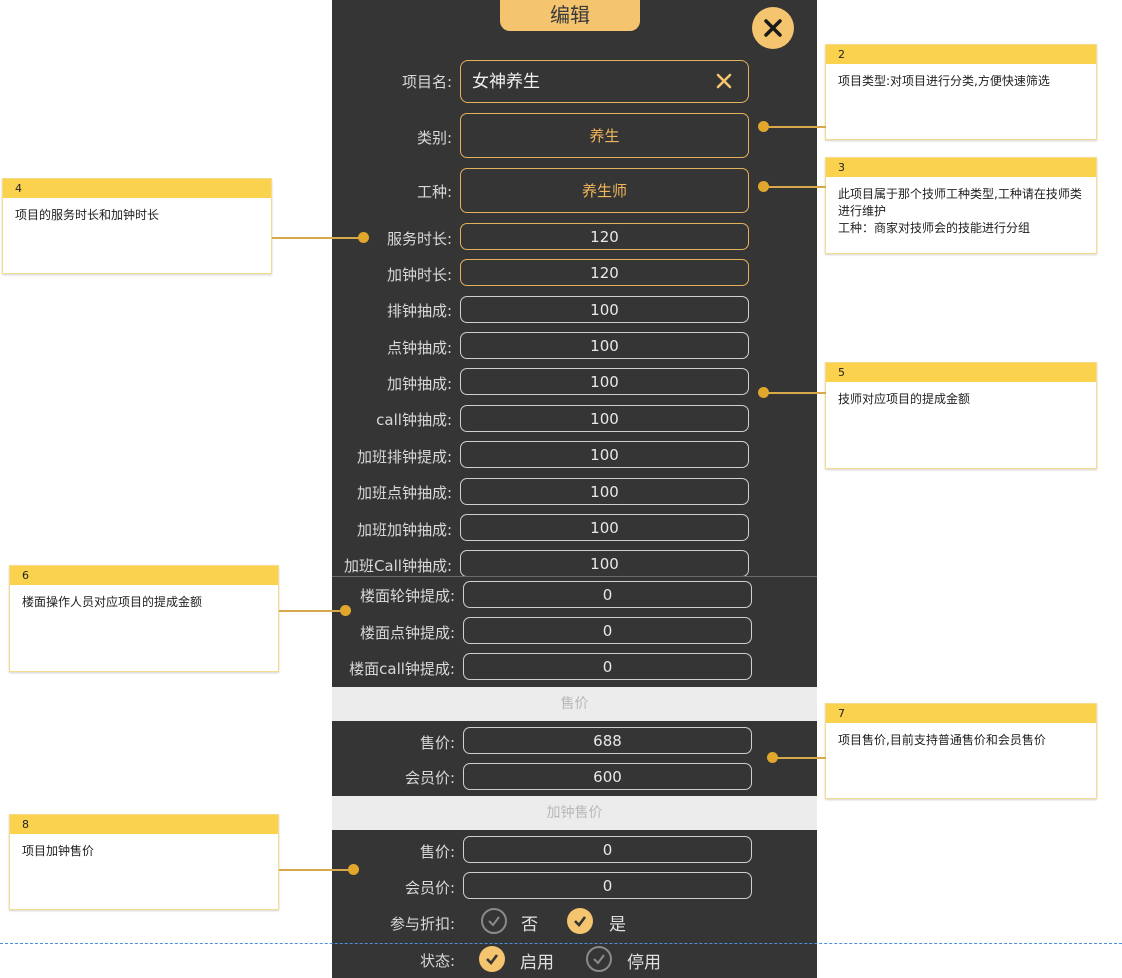 The height and width of the screenshot is (978, 1122). What do you see at coordinates (112, 602) in the screenshot?
I see `callout-text: 楼面操作人员对应项目的提成金额` at bounding box center [112, 602].